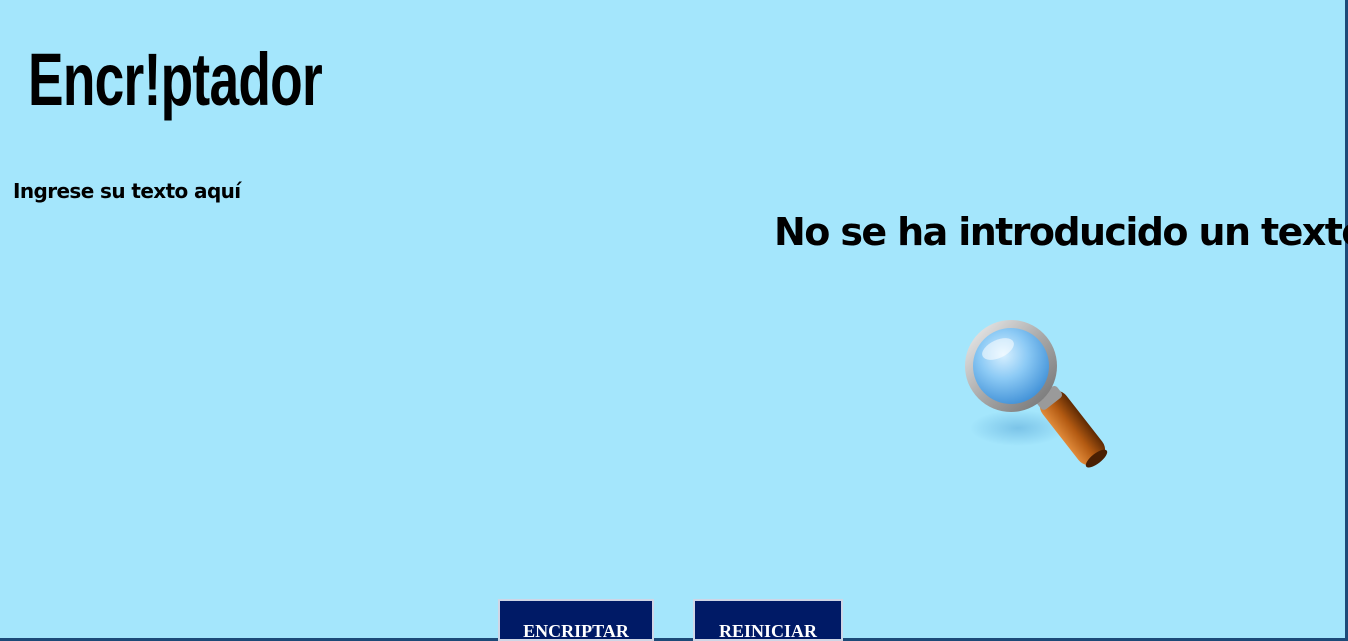 The image size is (1348, 641). I want to click on encrypt-button: ENCRIPTAR, so click(576, 620).